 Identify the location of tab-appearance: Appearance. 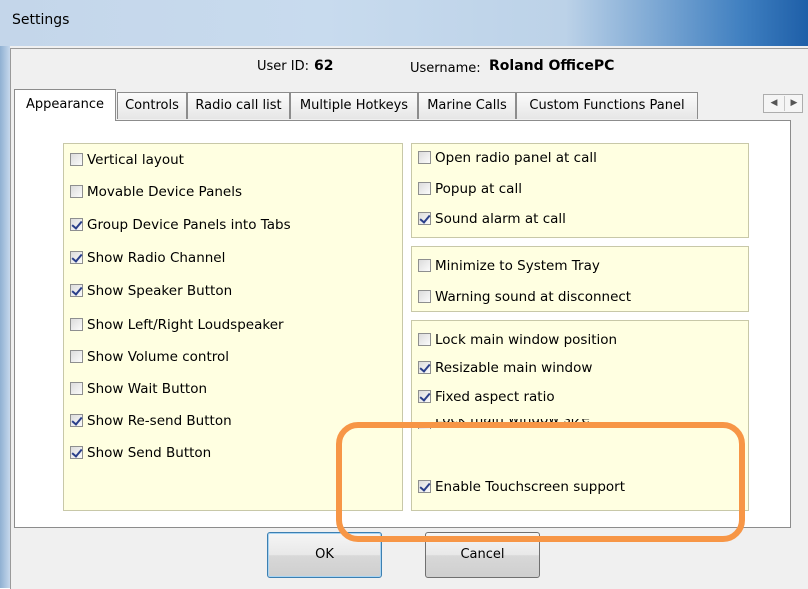
(65, 105).